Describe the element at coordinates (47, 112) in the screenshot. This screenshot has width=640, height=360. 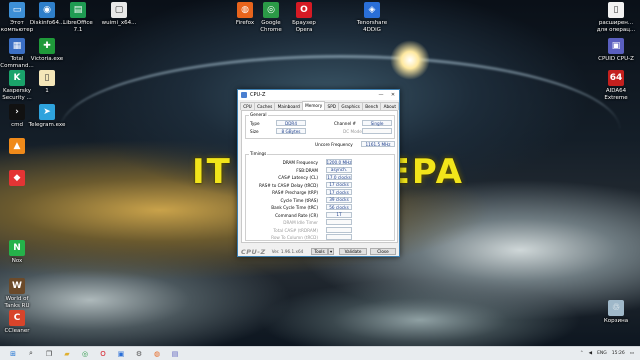
I see `telegram-icon: ➤` at that location.